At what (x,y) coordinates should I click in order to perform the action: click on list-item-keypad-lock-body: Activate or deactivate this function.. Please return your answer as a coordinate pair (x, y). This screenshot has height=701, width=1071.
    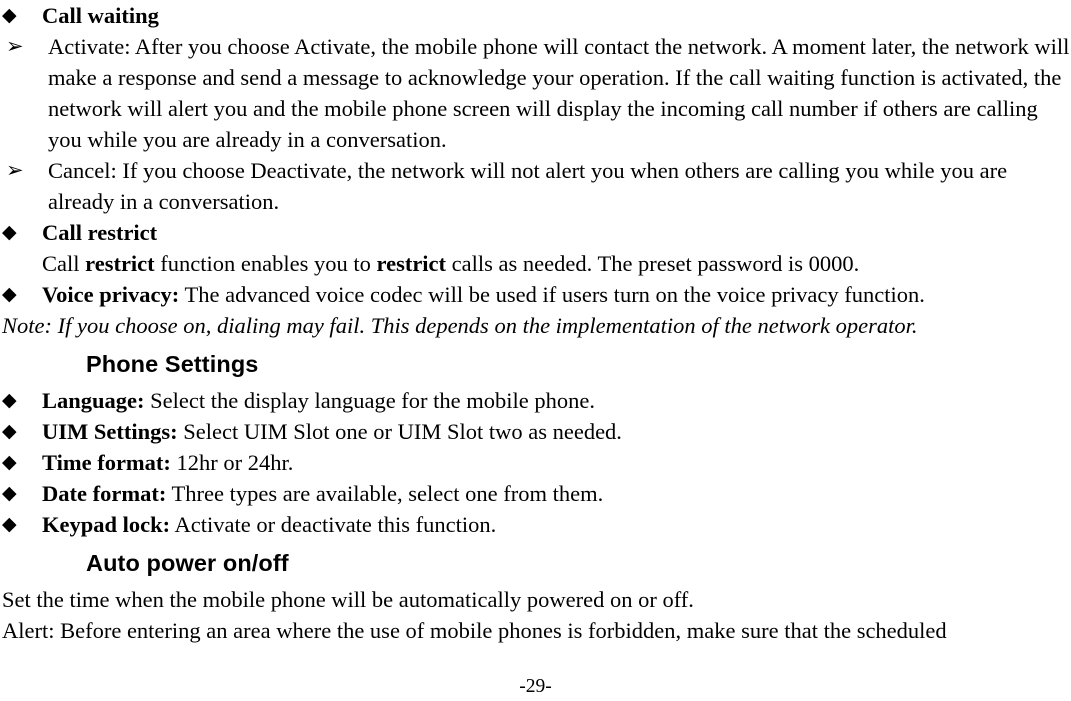
    Looking at the image, I should click on (333, 524).